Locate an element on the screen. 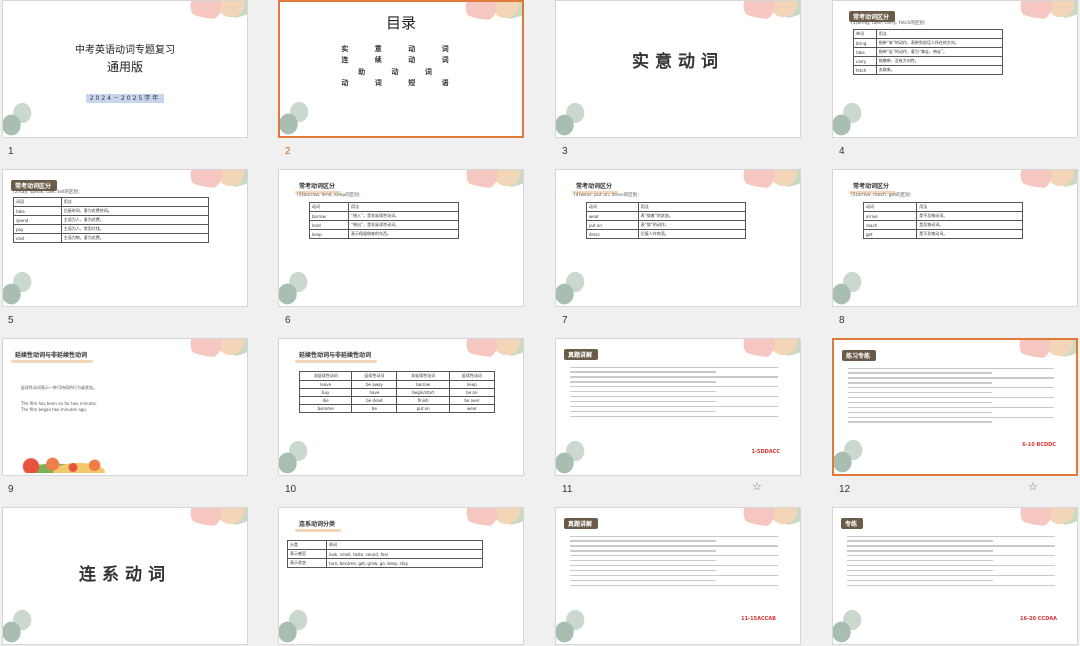  slide-number: 9 is located at coordinates (11, 489).